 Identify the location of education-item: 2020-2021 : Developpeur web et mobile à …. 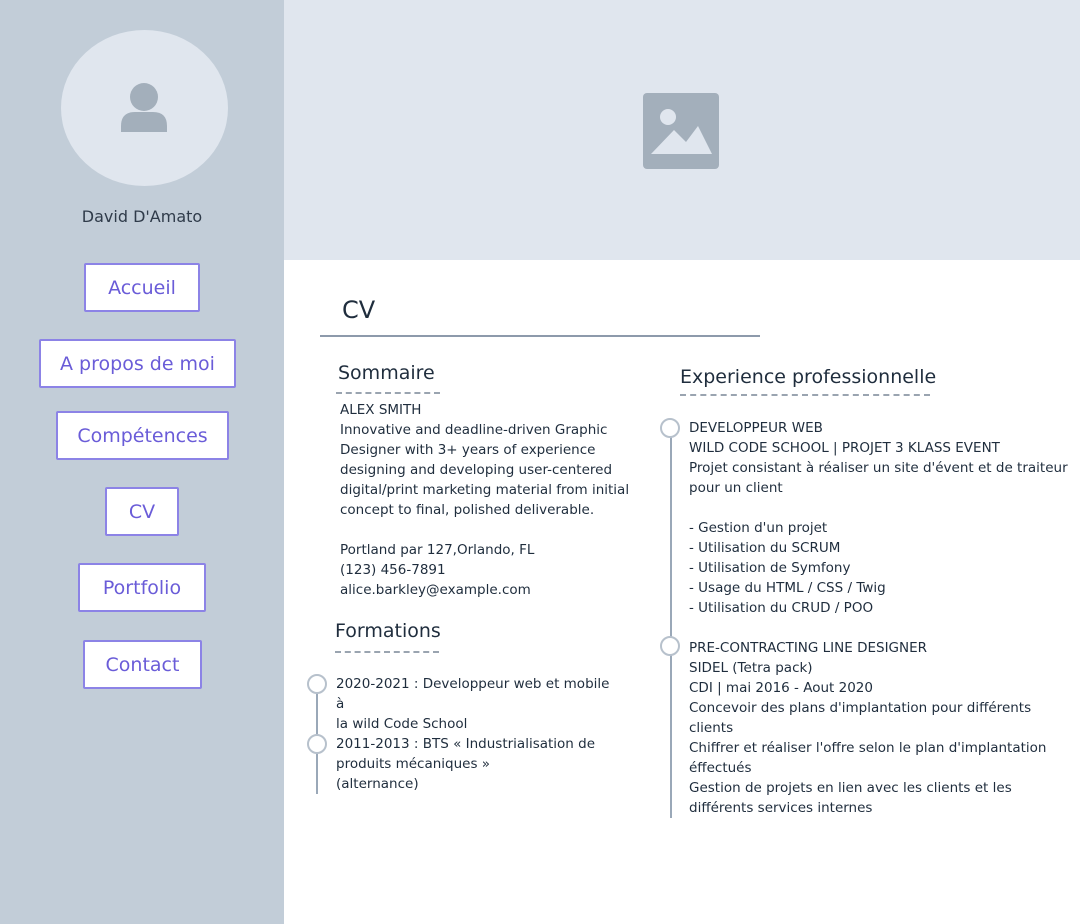
(476, 704).